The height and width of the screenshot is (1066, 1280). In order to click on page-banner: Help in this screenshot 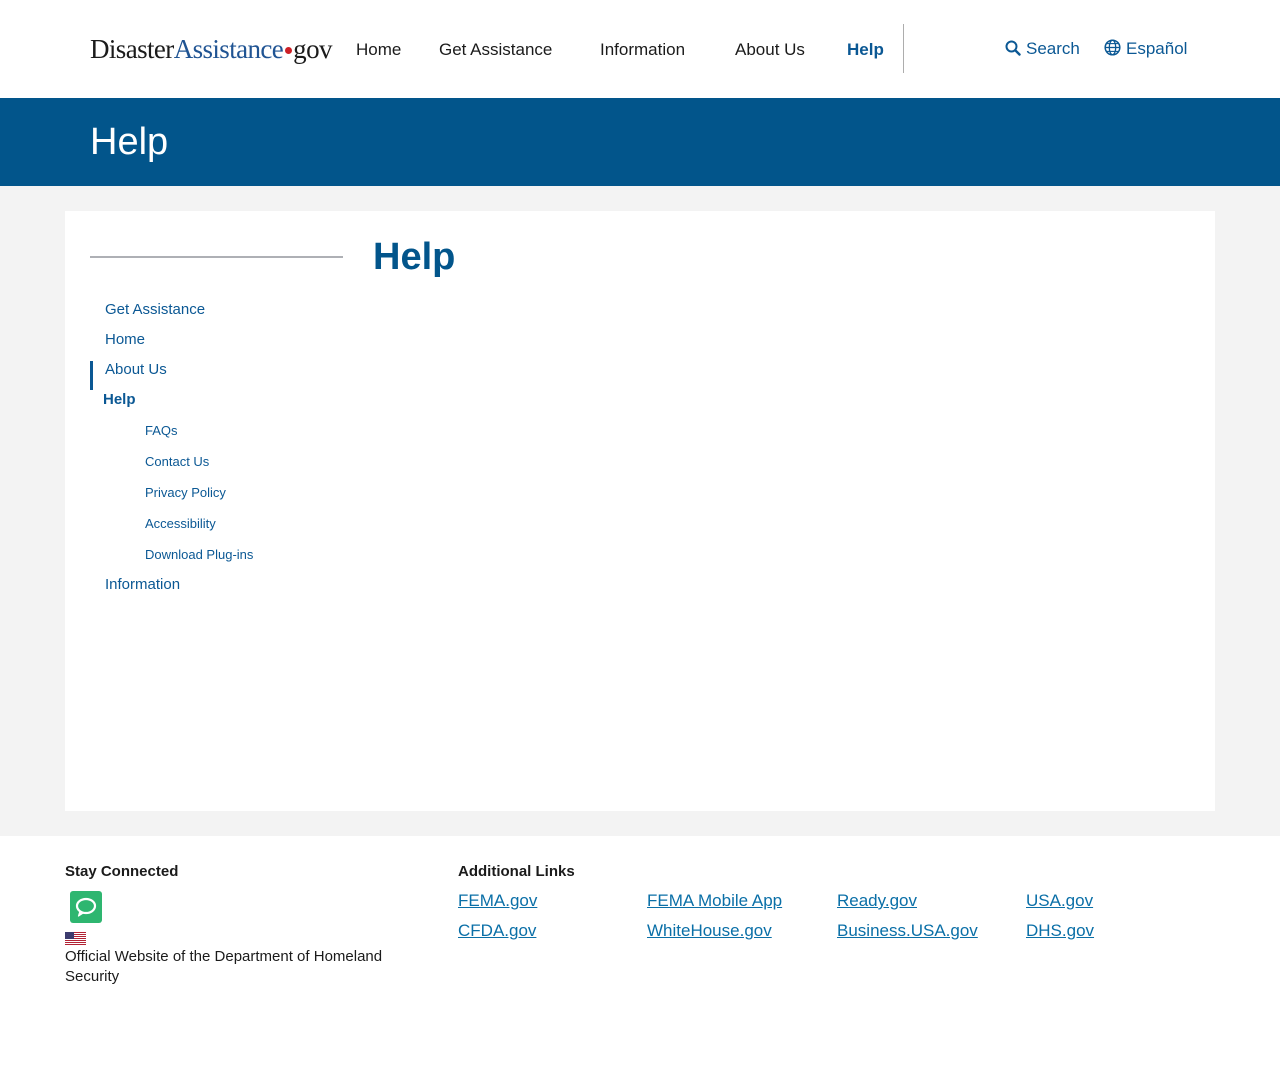, I will do `click(640, 142)`.